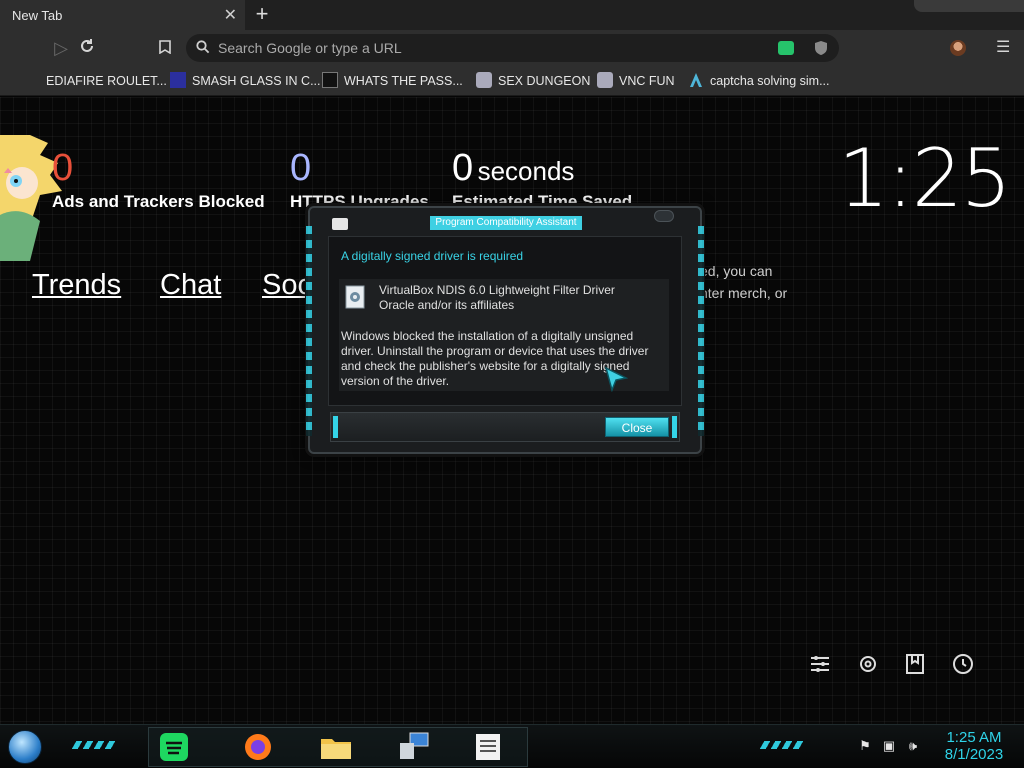 The height and width of the screenshot is (768, 1024). I want to click on customize-icon, so click(820, 664).